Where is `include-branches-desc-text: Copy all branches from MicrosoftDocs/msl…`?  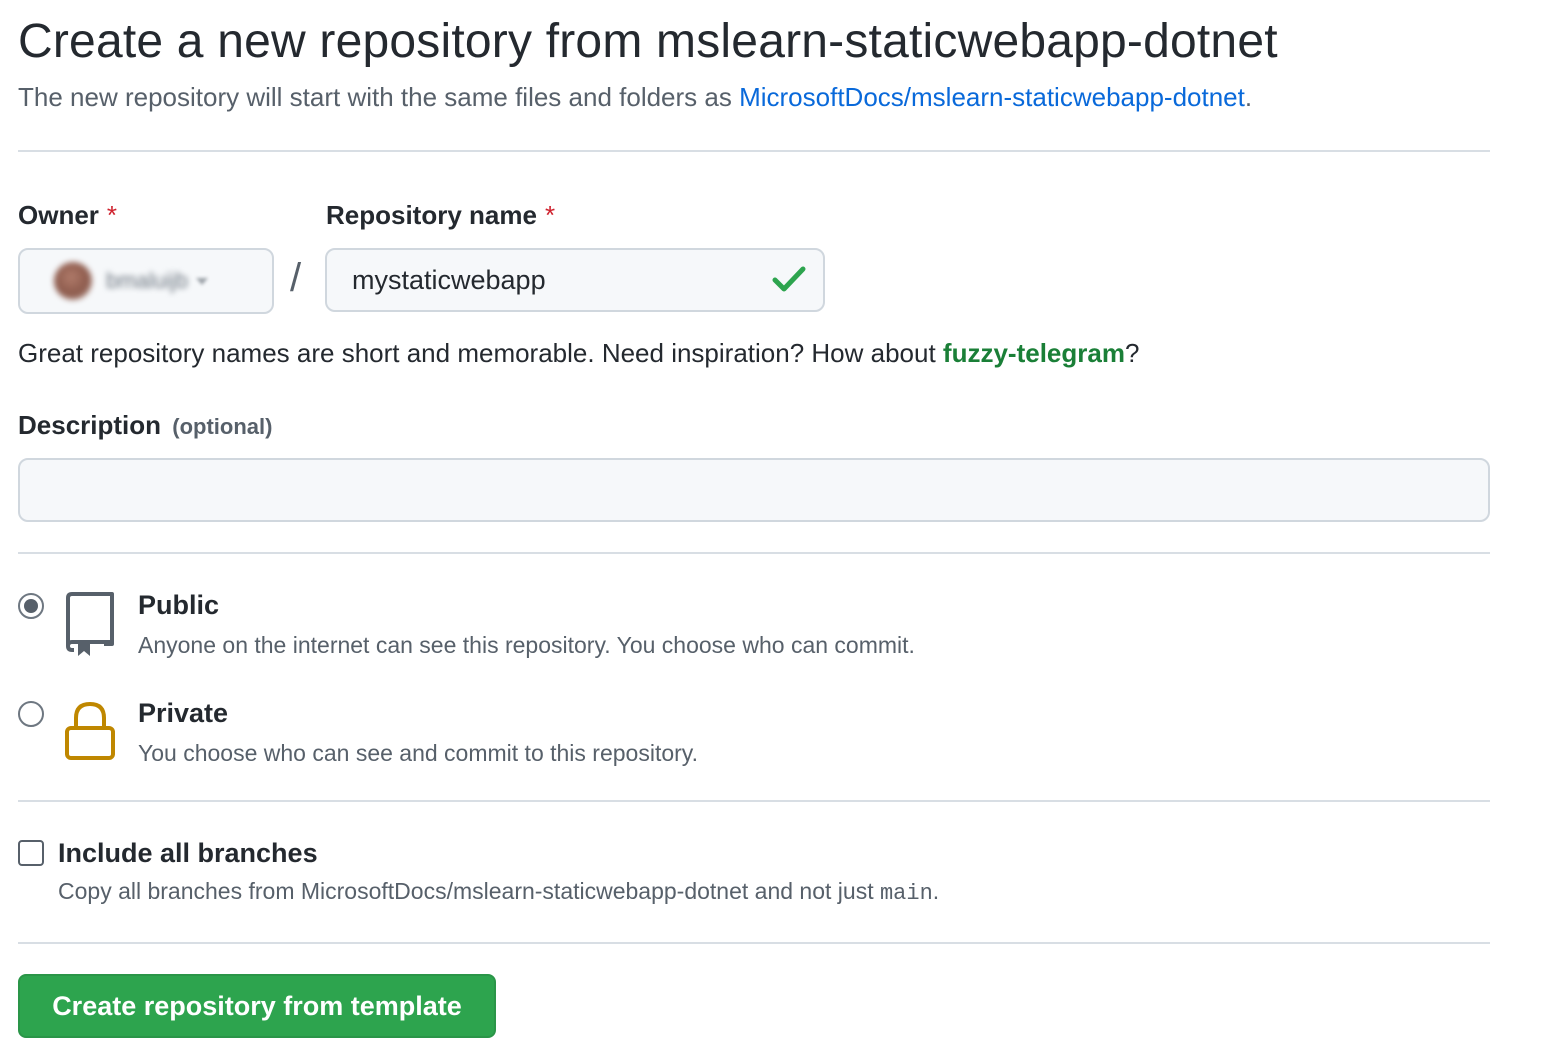 include-branches-desc-text: Copy all branches from MicrosoftDocs/msl… is located at coordinates (469, 891).